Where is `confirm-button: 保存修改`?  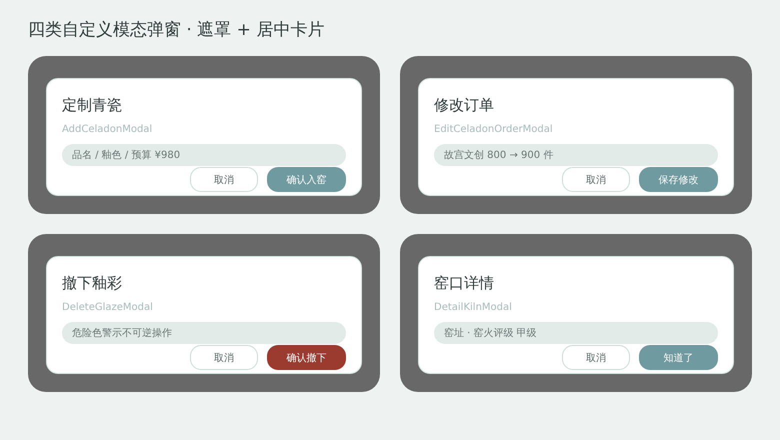
confirm-button: 保存修改 is located at coordinates (678, 179).